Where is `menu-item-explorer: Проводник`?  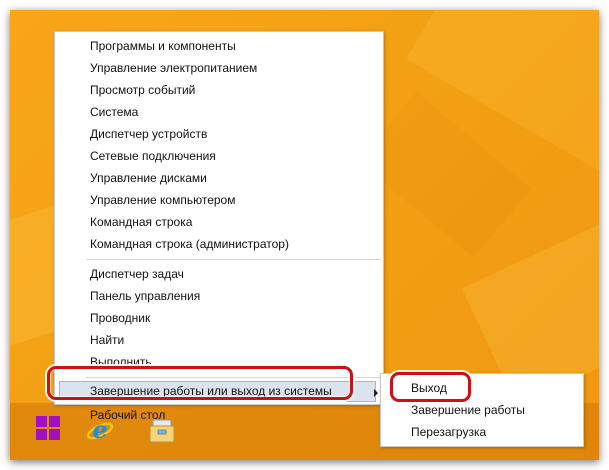
menu-item-explorer: Проводник is located at coordinates (219, 318).